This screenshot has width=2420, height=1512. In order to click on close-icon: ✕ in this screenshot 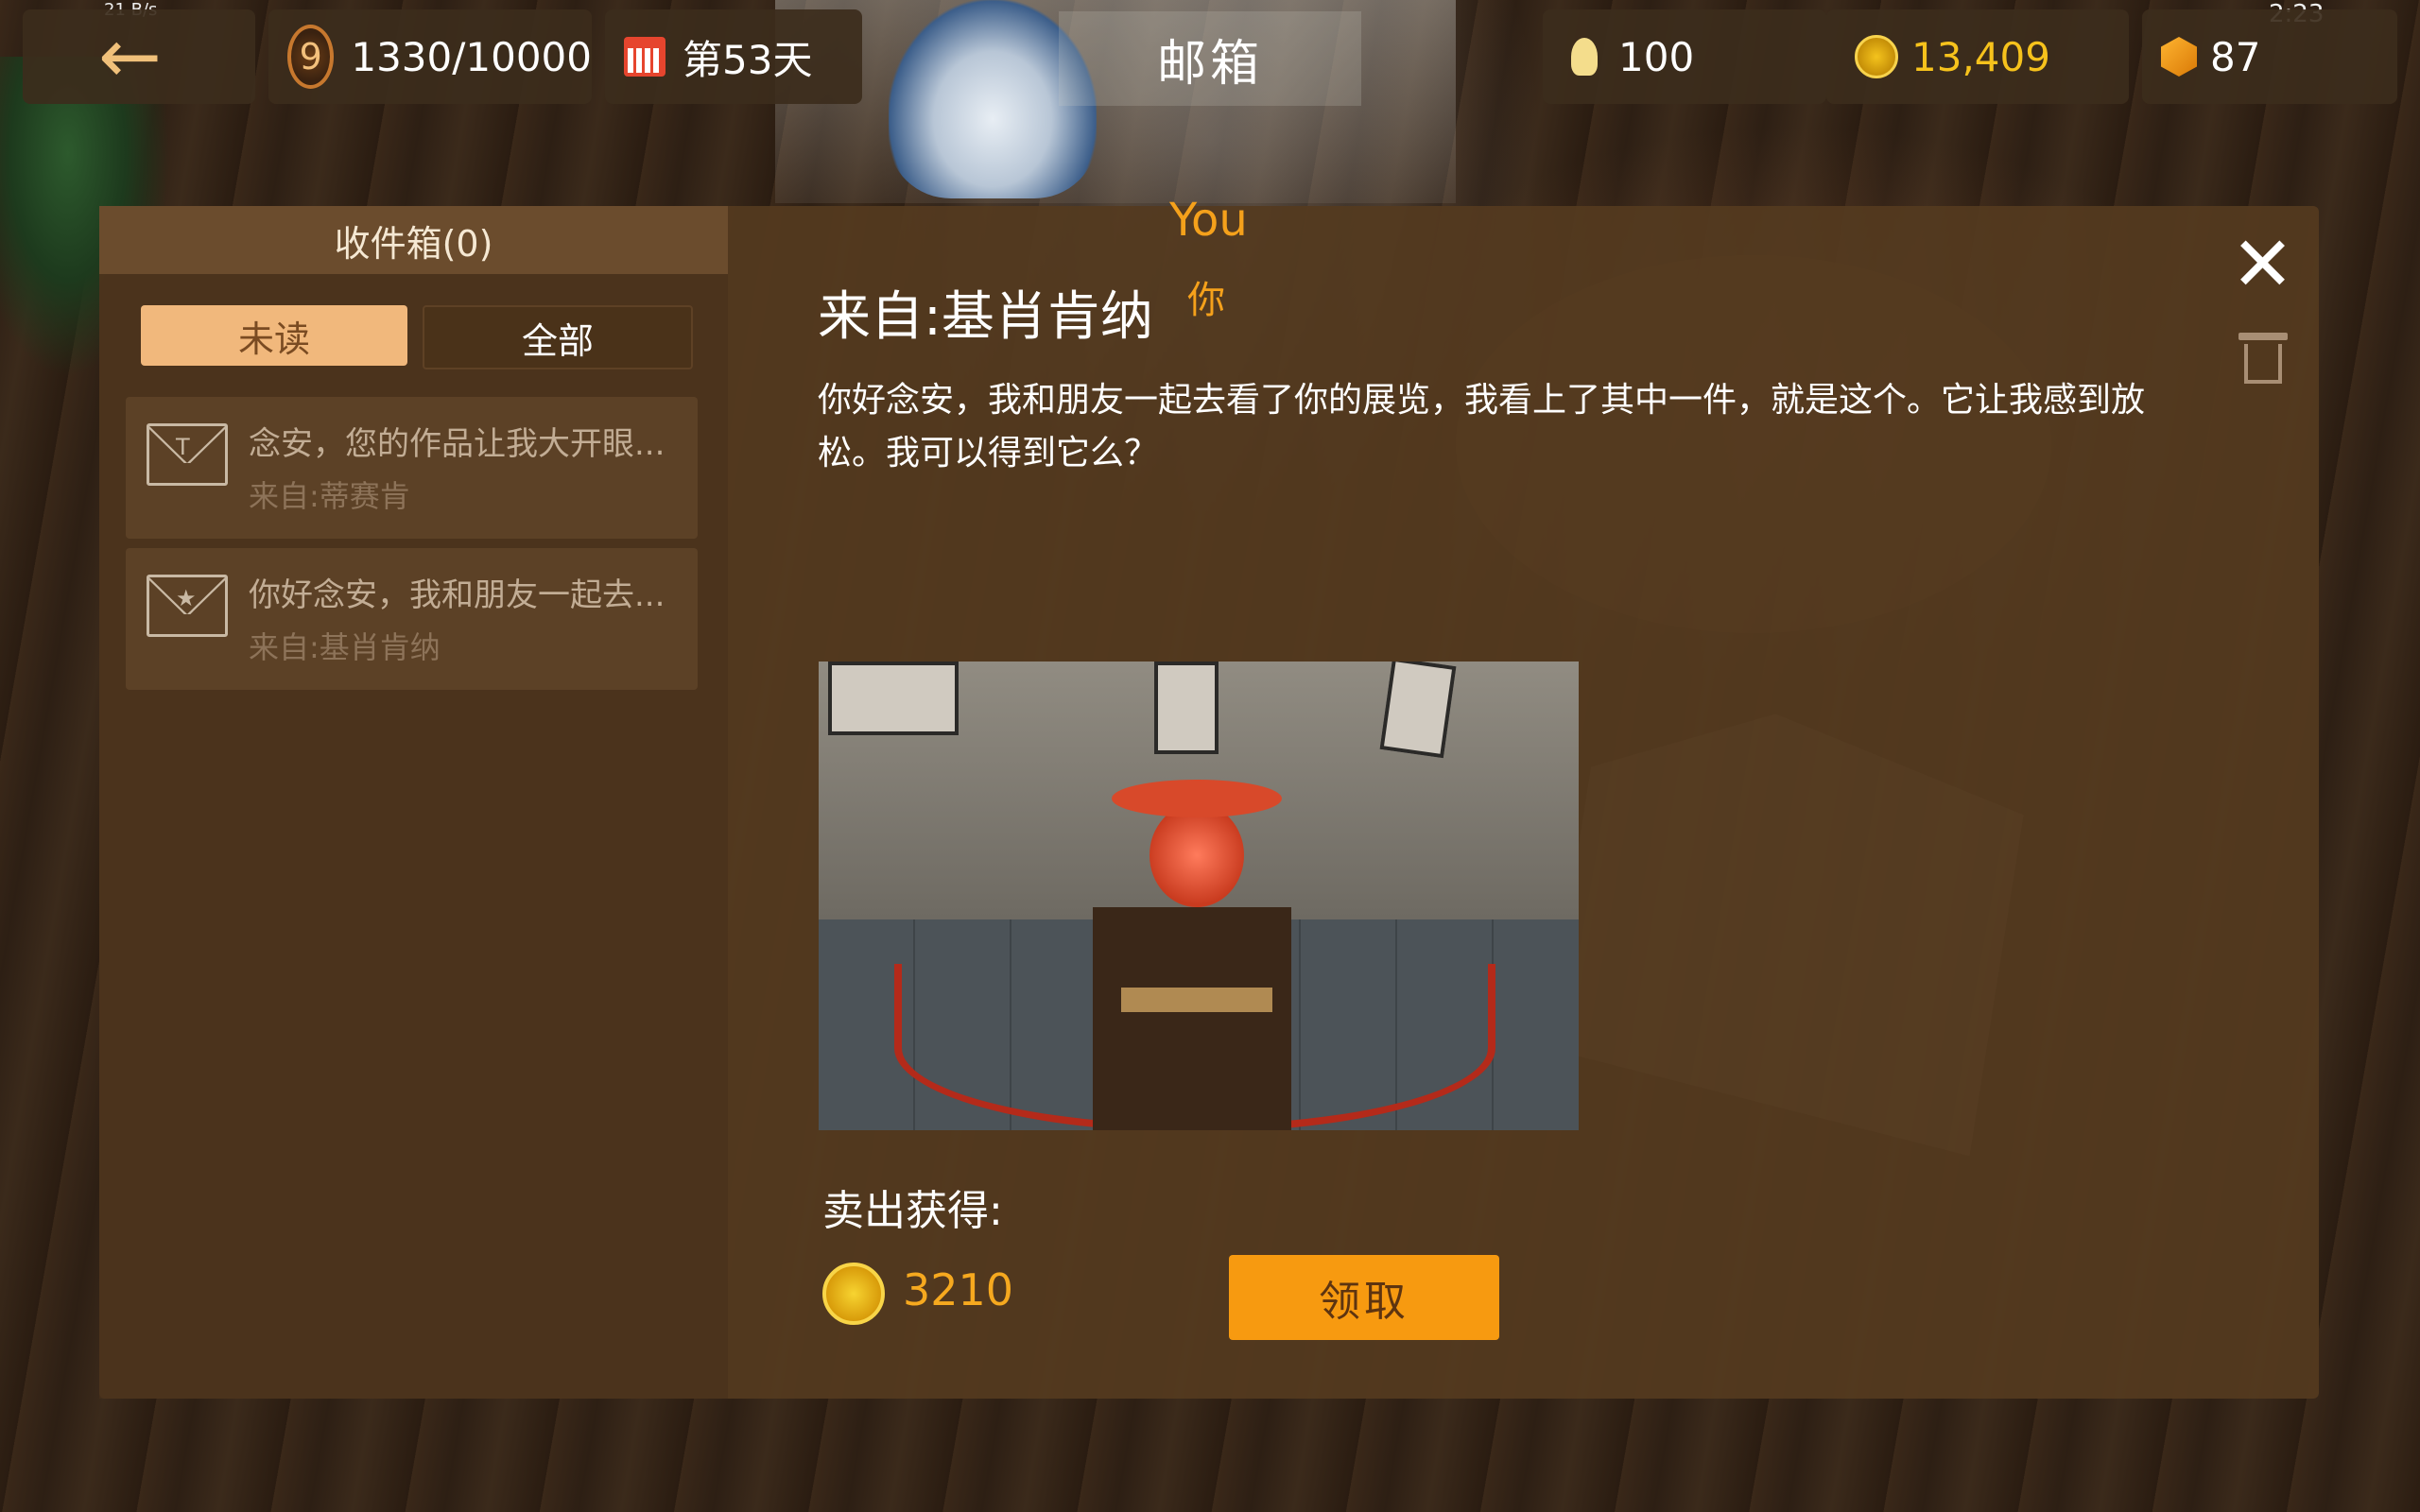, I will do `click(2262, 264)`.